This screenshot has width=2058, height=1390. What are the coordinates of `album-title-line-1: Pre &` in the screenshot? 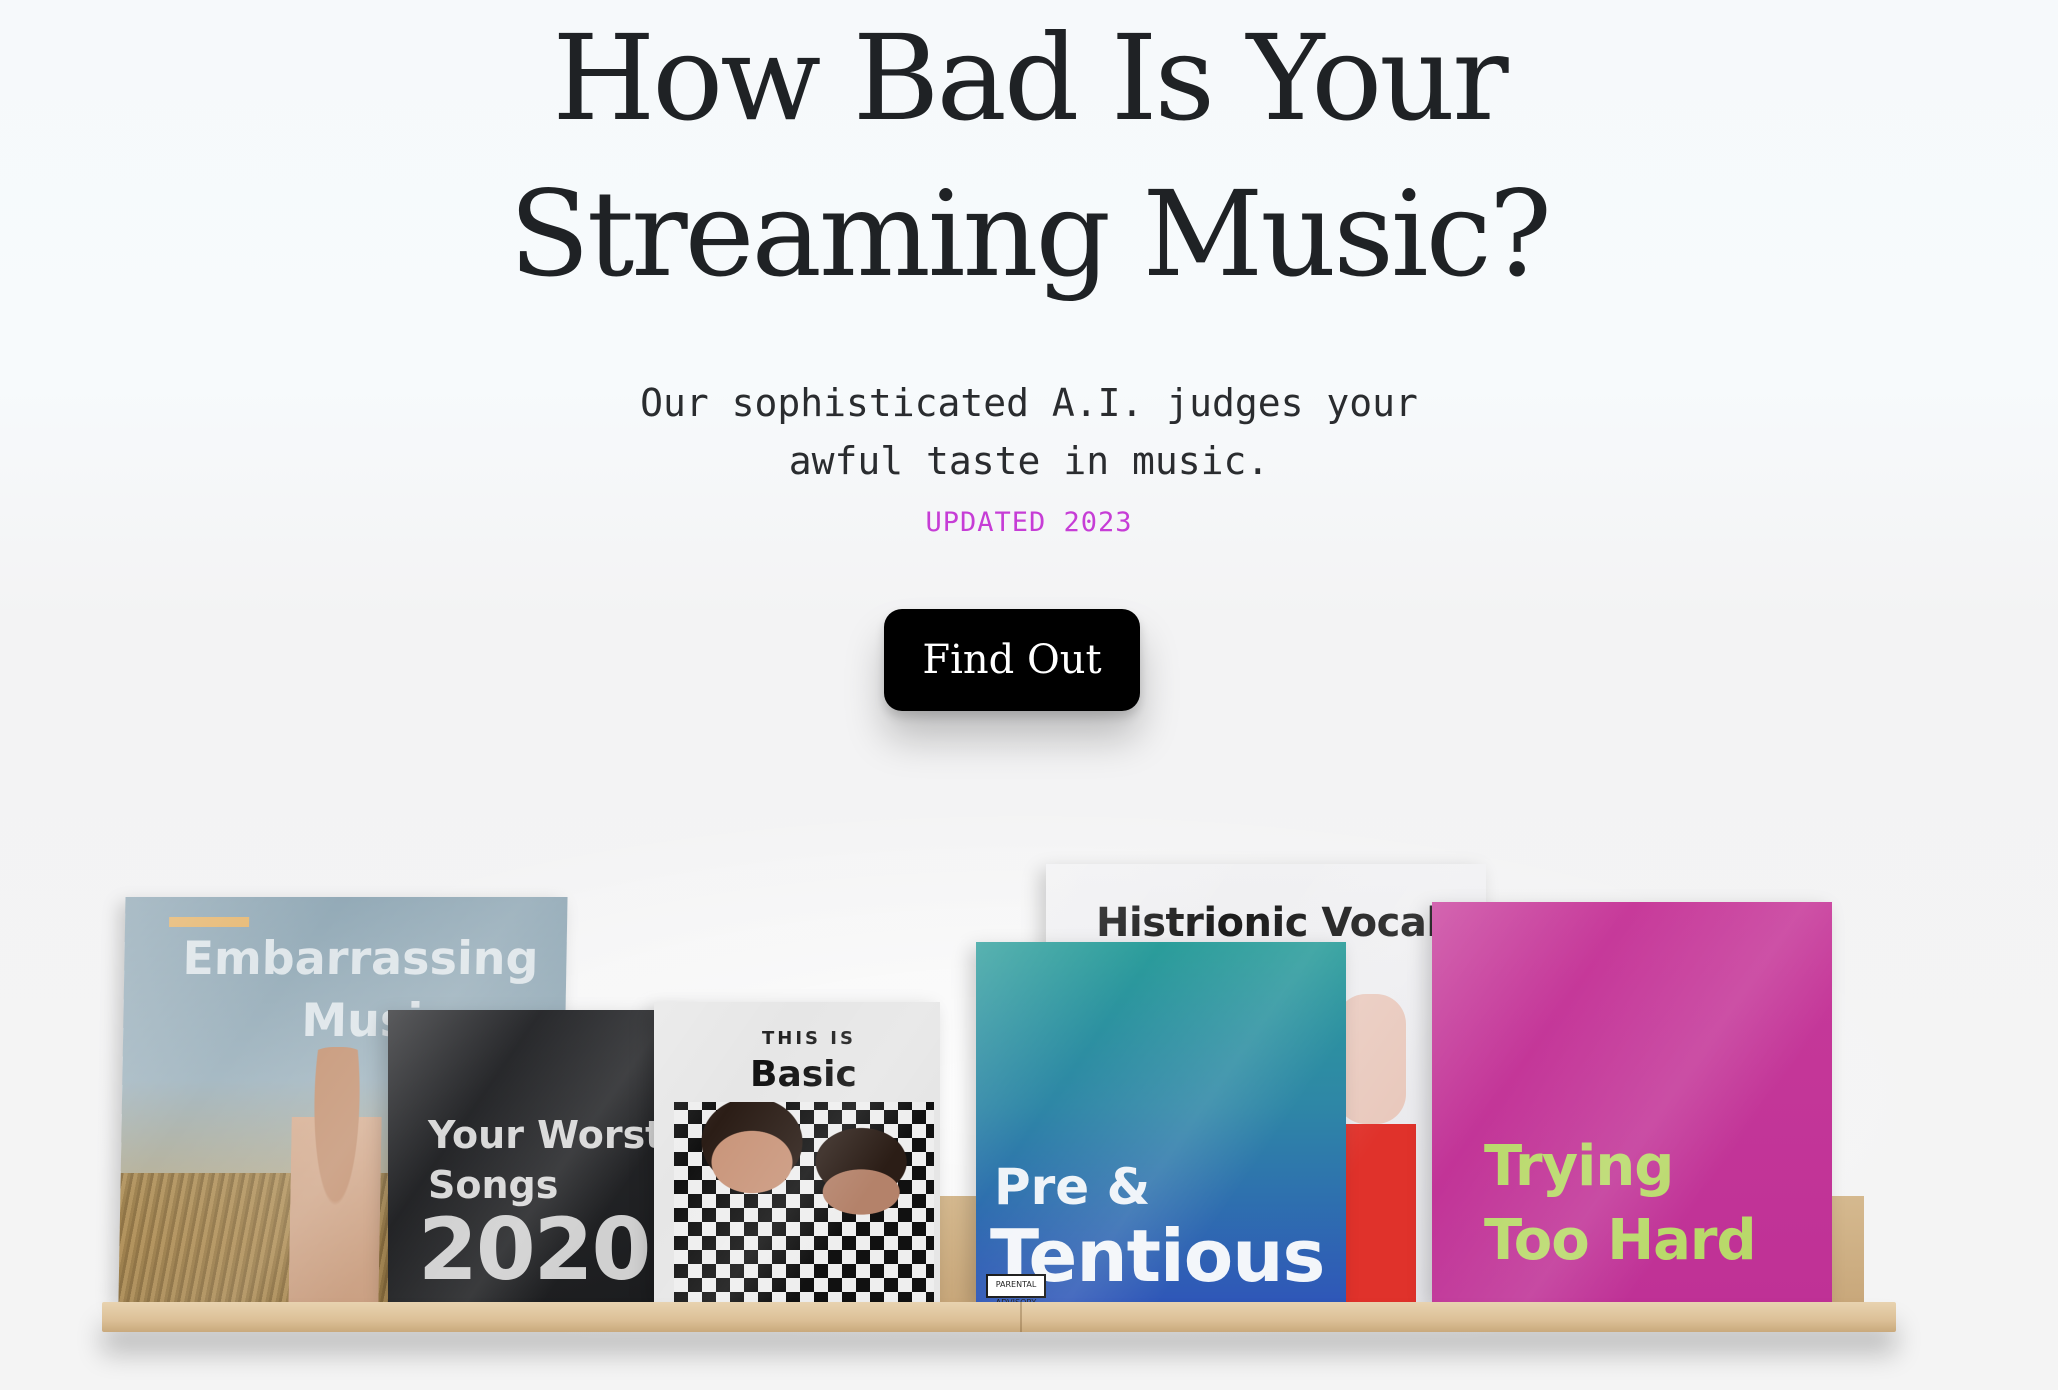 It's located at (1072, 1187).